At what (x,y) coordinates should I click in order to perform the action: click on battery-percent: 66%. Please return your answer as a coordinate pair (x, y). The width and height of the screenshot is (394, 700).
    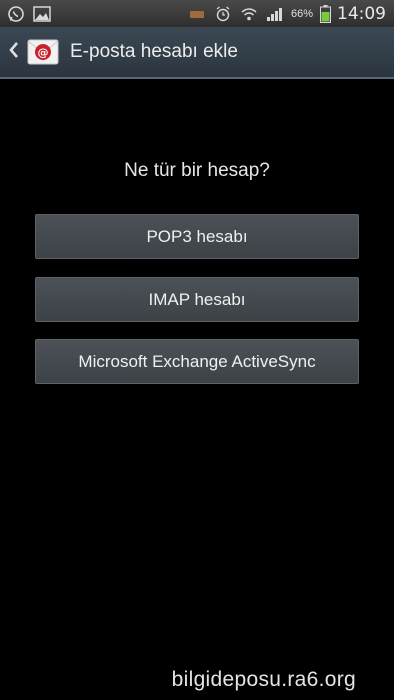
    Looking at the image, I should click on (301, 13).